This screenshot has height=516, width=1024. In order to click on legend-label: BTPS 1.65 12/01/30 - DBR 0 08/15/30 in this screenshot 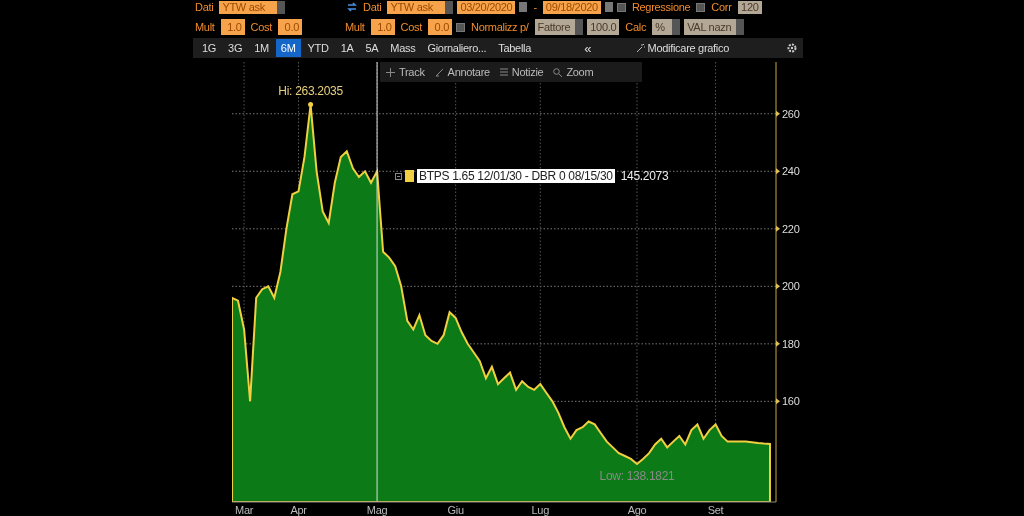, I will do `click(516, 176)`.